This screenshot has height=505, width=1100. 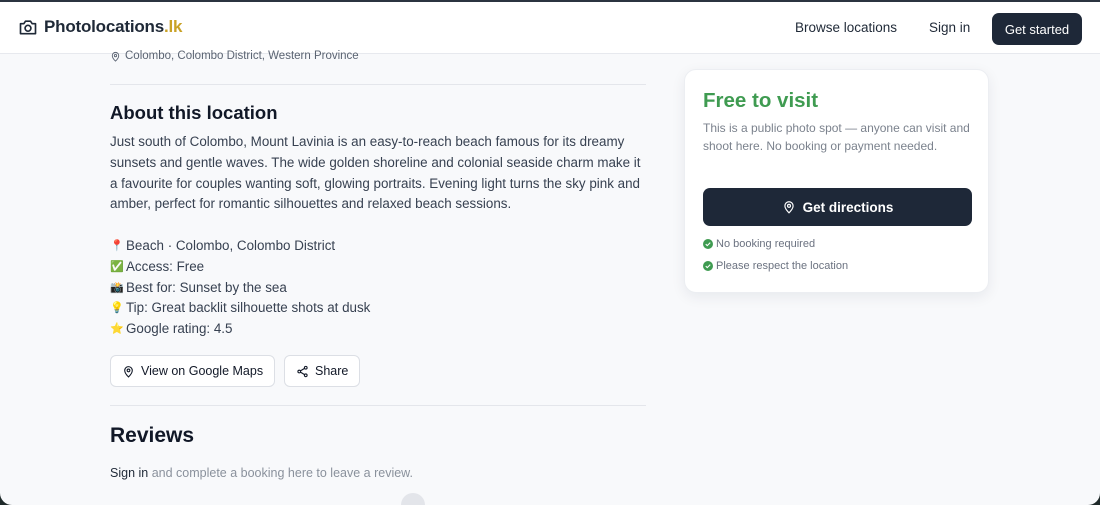 I want to click on share-button: Share, so click(x=322, y=371).